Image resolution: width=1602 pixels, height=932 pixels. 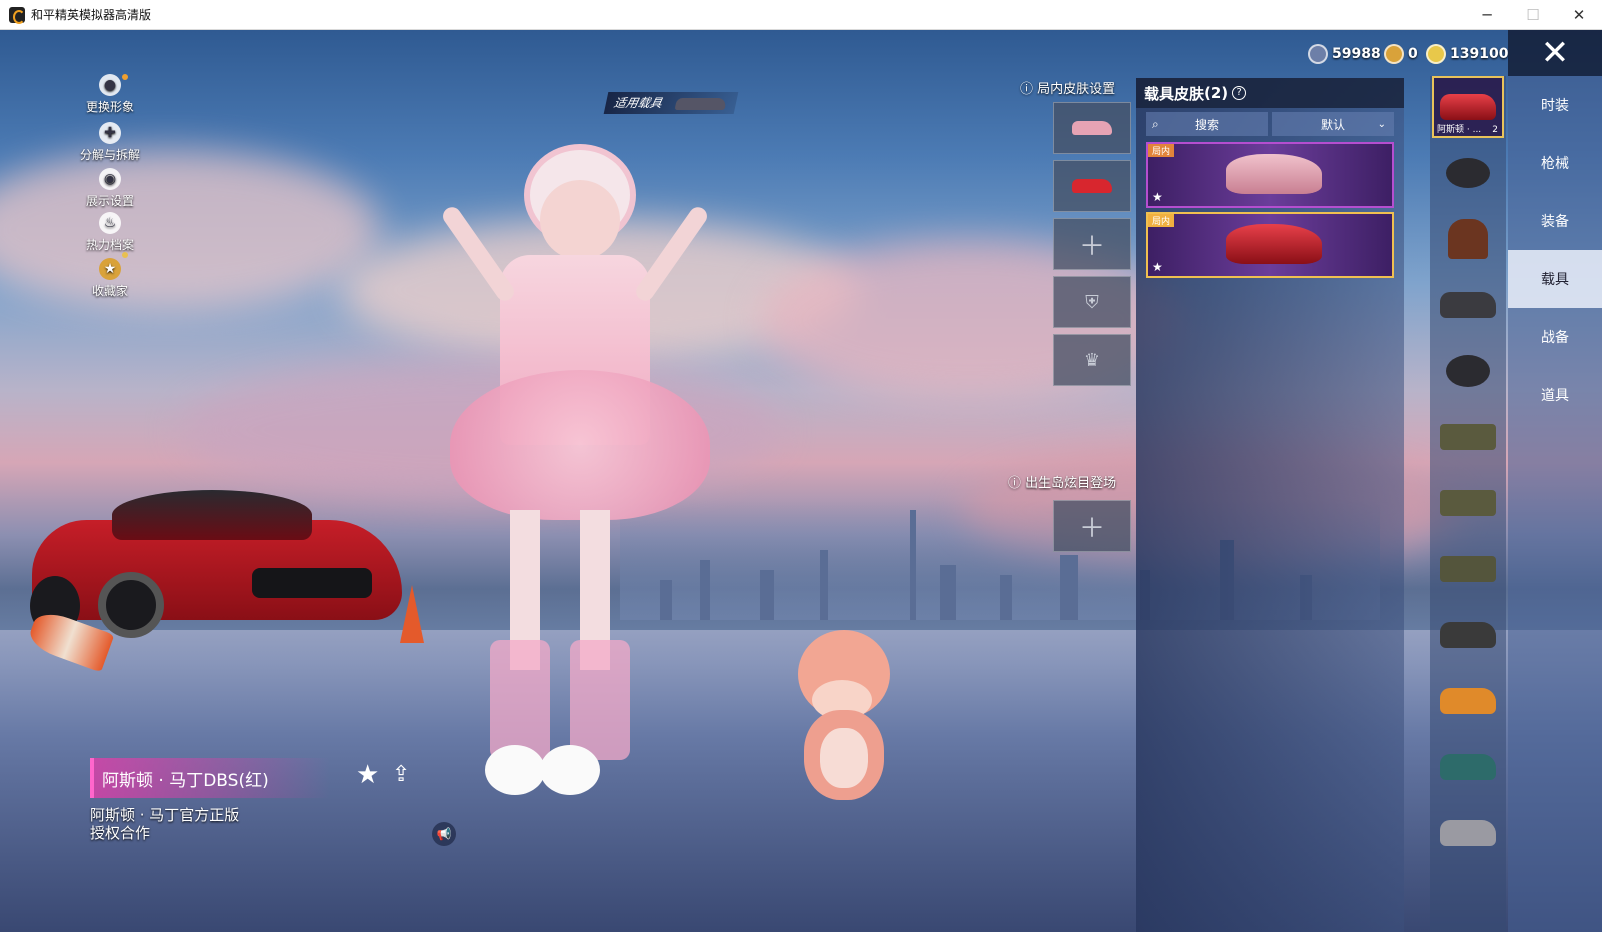 What do you see at coordinates (110, 278) in the screenshot?
I see `collector-button: ★ 收藏家` at bounding box center [110, 278].